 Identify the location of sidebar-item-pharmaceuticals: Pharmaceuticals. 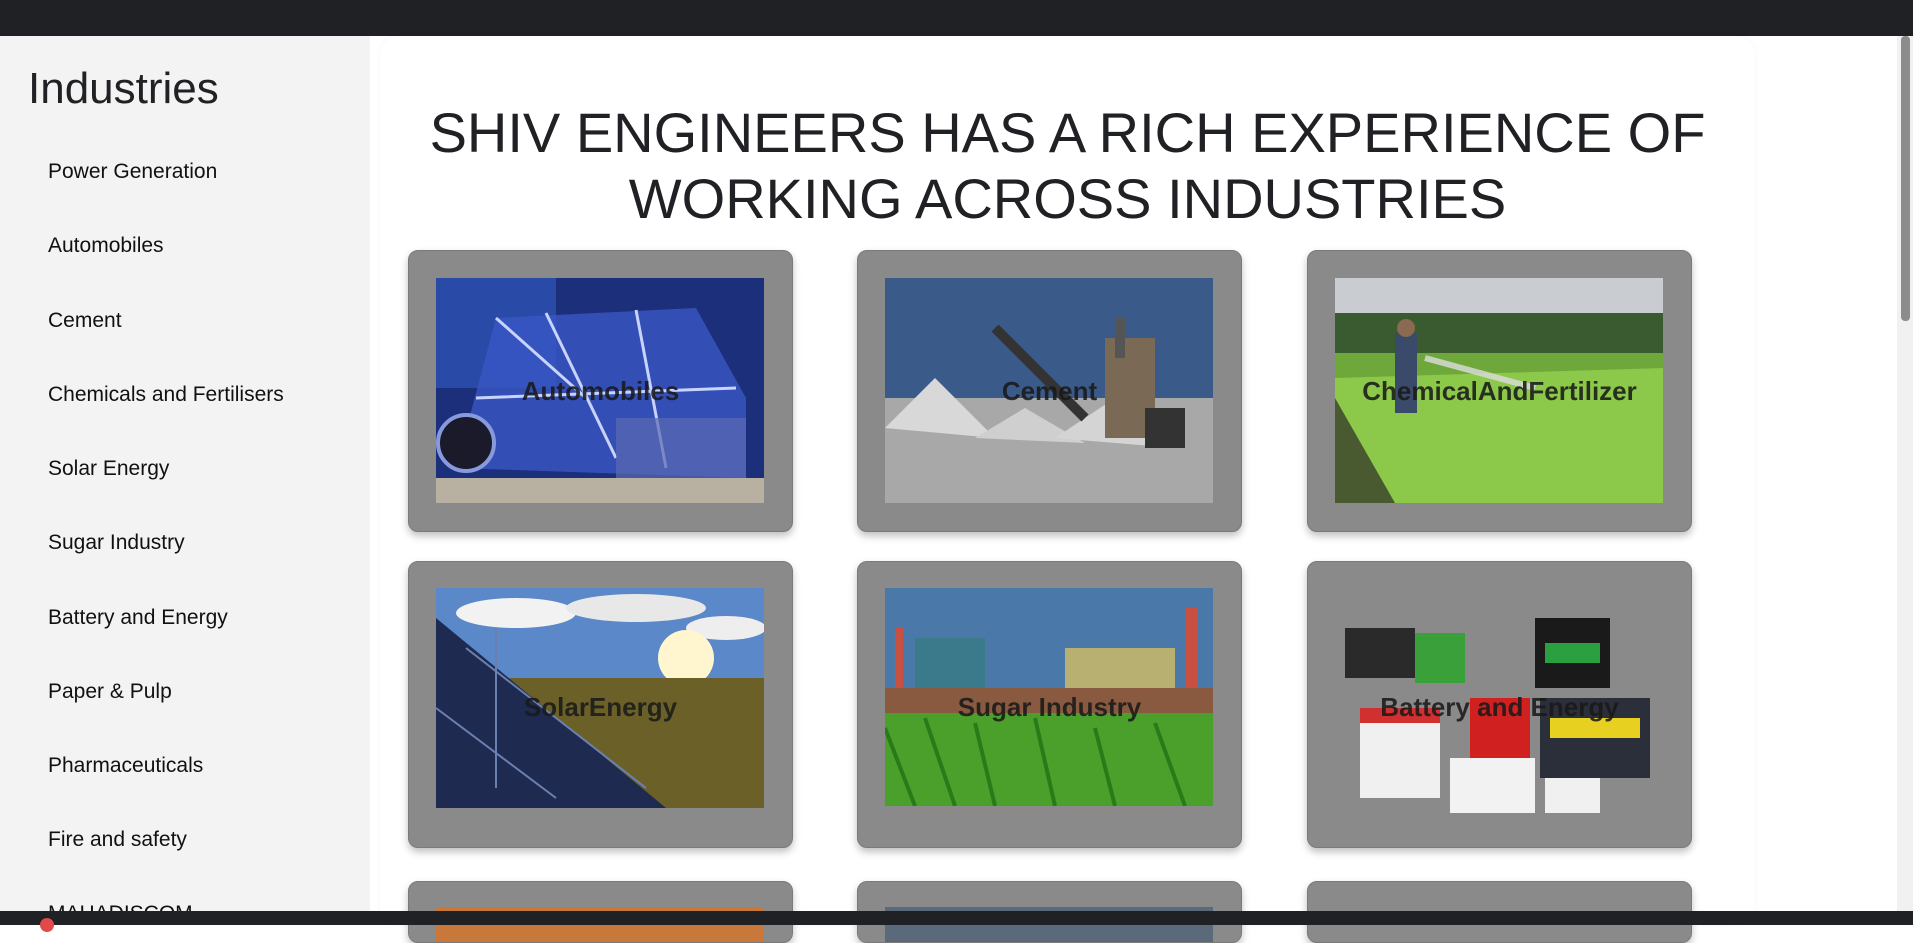
(125, 766).